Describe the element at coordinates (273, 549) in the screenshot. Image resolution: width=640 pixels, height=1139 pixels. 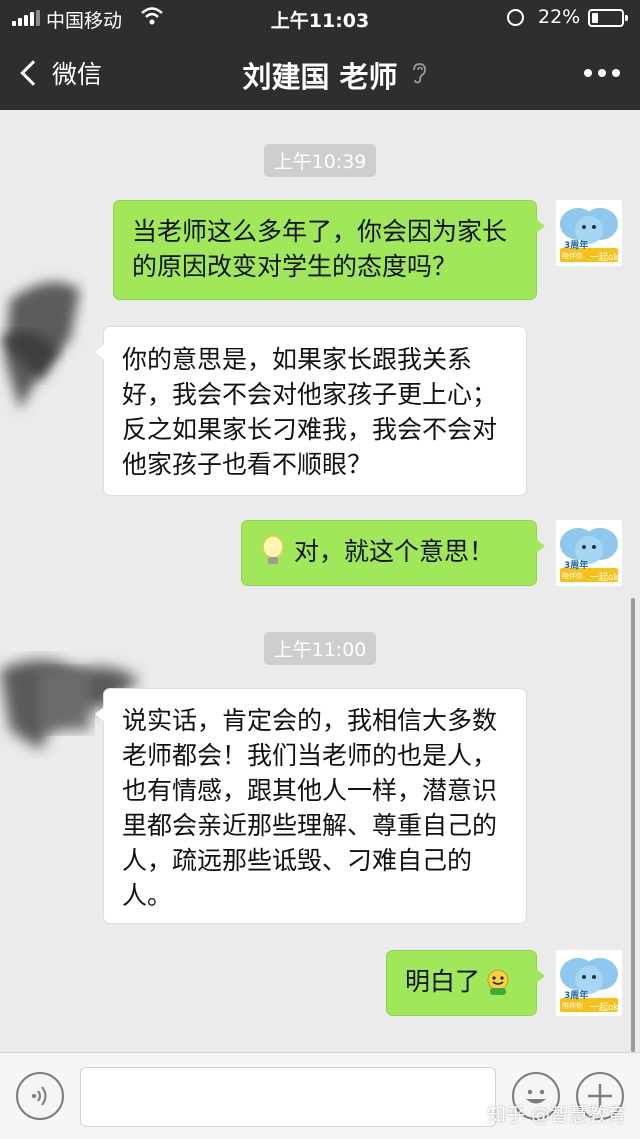
I see `lightbulb-icon` at that location.